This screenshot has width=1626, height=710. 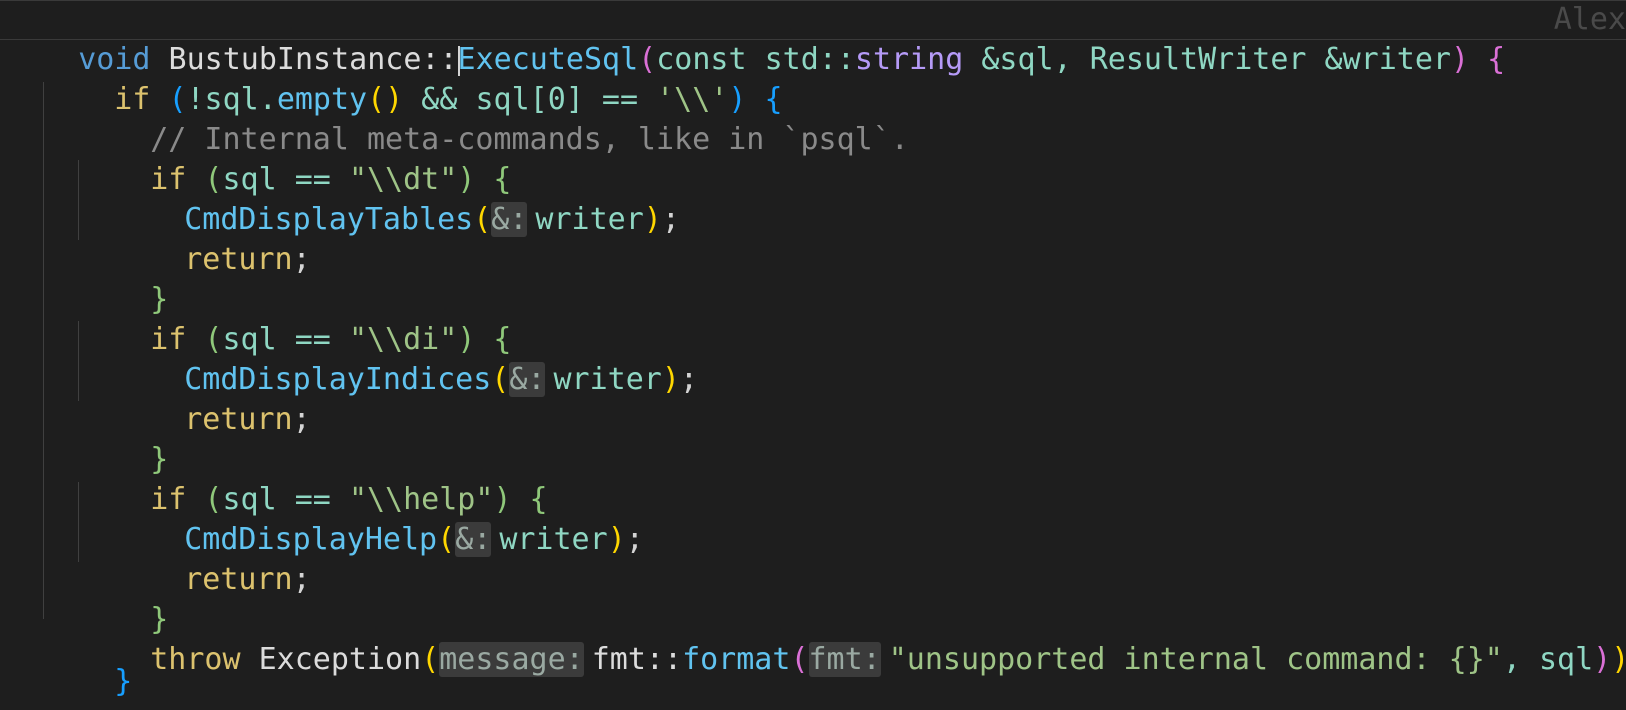 What do you see at coordinates (312, 478) in the screenshot?
I see `code-line-12: if (sql == "\\help") {` at bounding box center [312, 478].